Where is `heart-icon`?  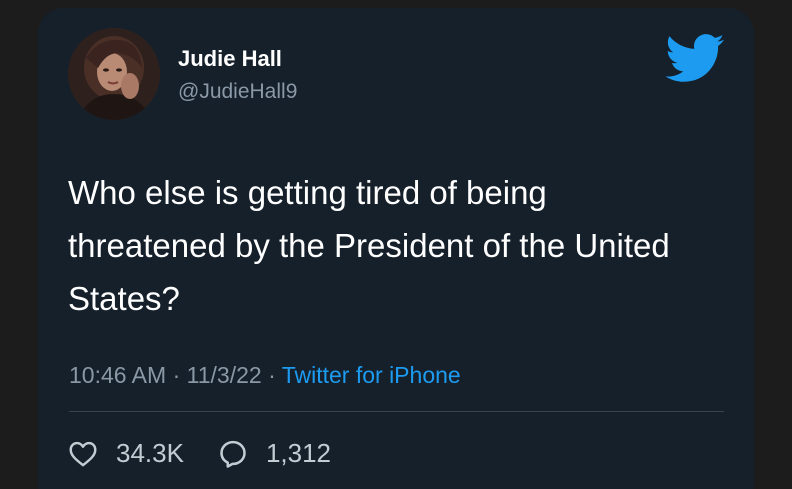
heart-icon is located at coordinates (83, 454).